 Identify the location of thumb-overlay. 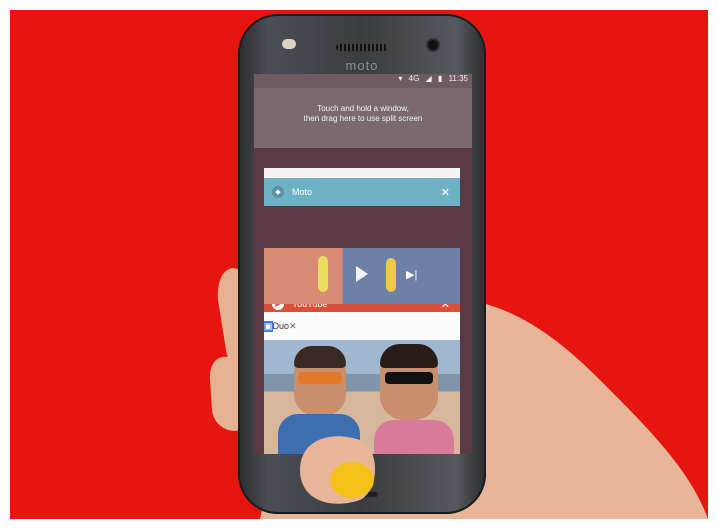
(337, 470).